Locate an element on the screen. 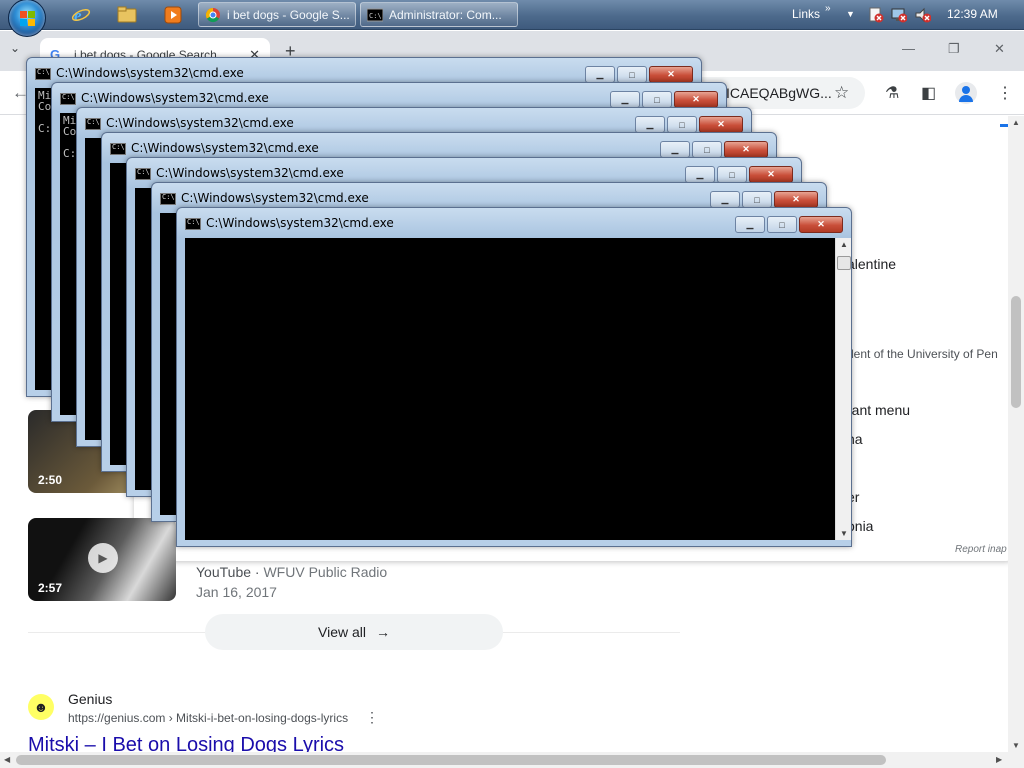  browser-minimize-button: — is located at coordinates (908, 48).